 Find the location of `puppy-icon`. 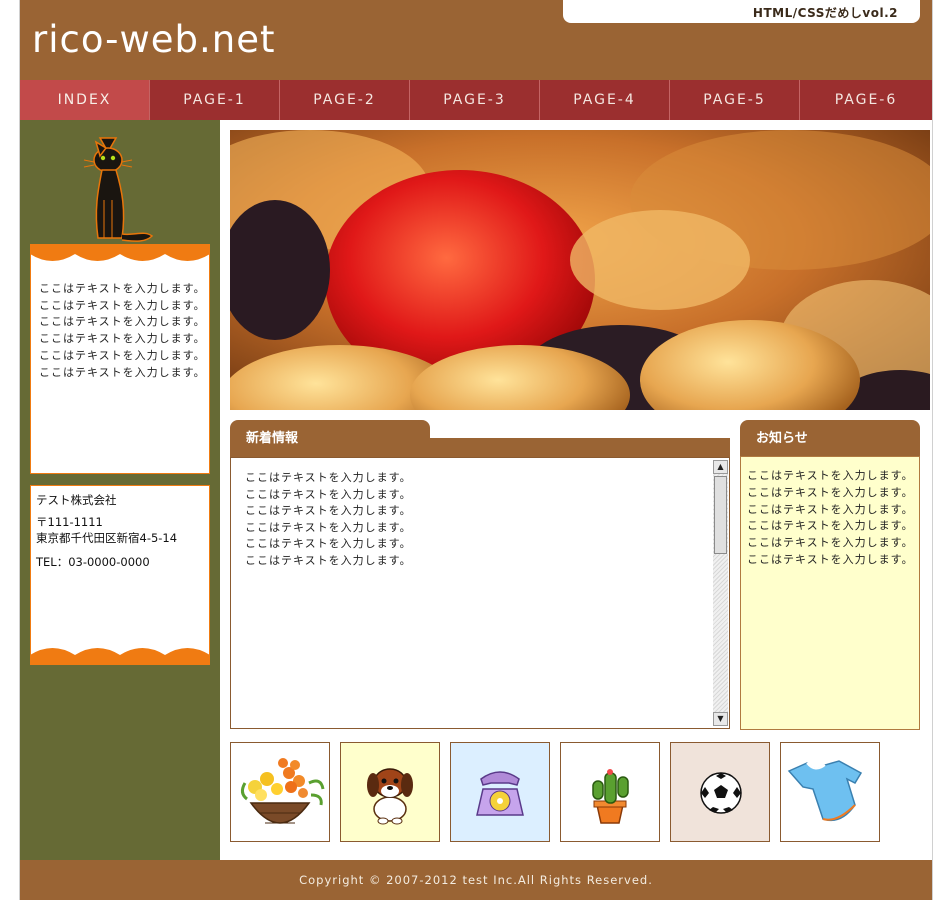

puppy-icon is located at coordinates (390, 796).